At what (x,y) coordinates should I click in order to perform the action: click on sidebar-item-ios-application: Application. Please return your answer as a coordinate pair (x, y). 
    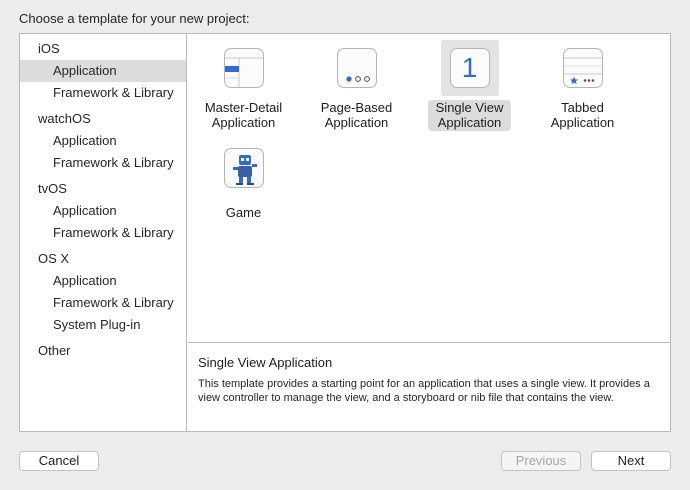
    Looking at the image, I should click on (103, 71).